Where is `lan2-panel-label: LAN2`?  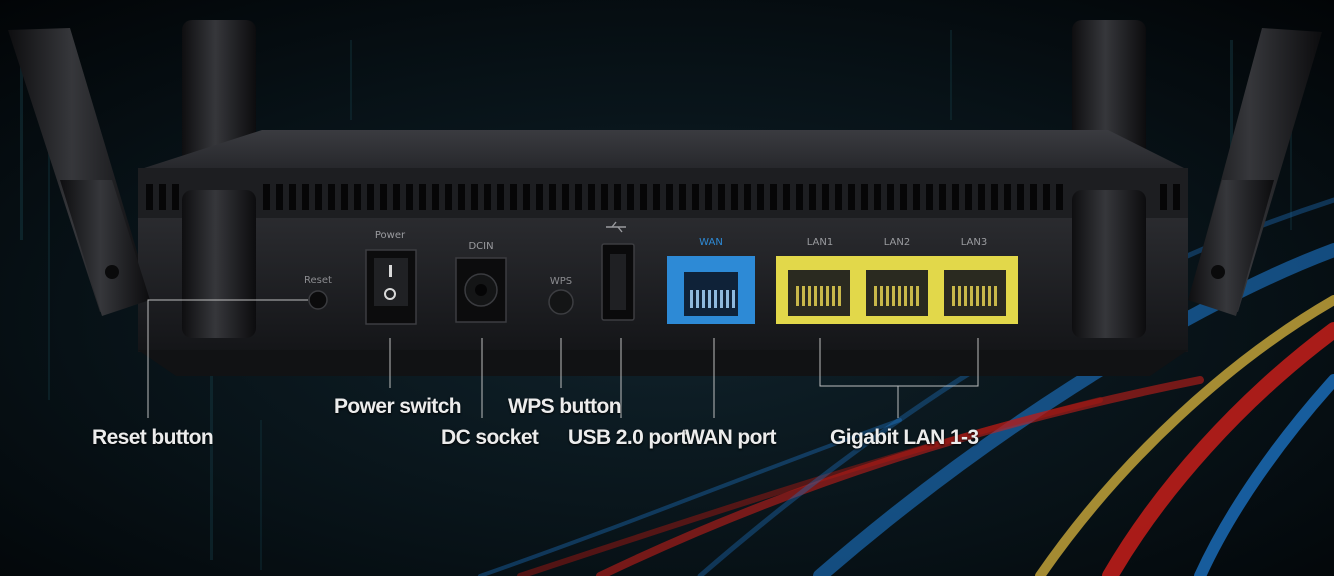
lan2-panel-label: LAN2 is located at coordinates (897, 242).